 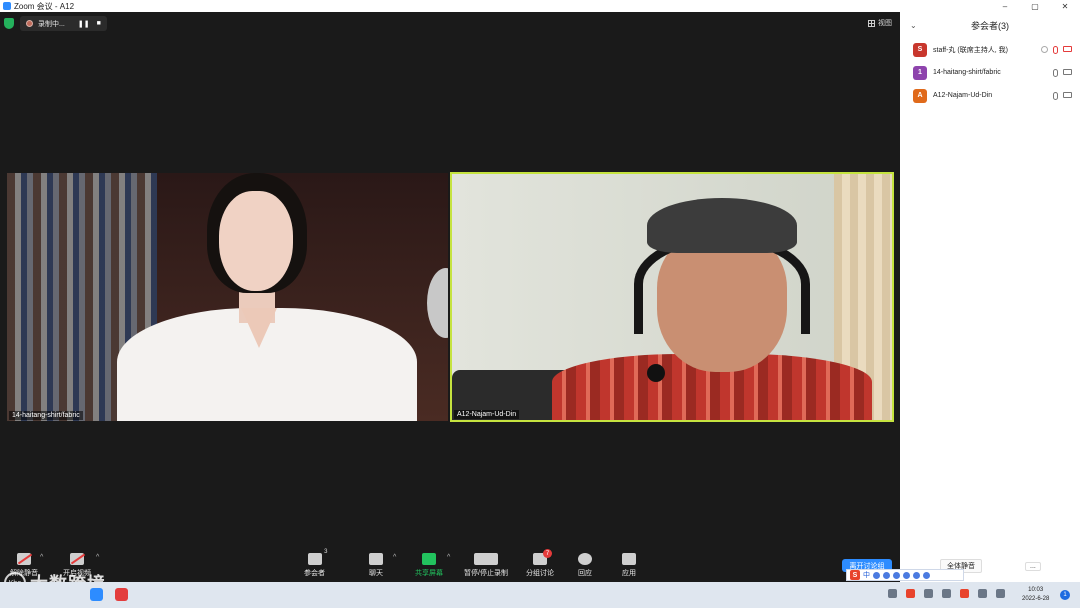 I want to click on participants-count: 3, so click(x=326, y=552).